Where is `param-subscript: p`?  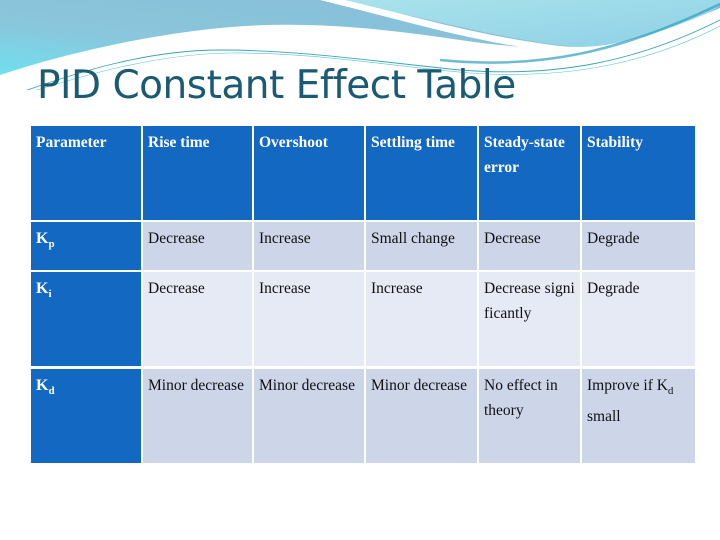 param-subscript: p is located at coordinates (51, 244).